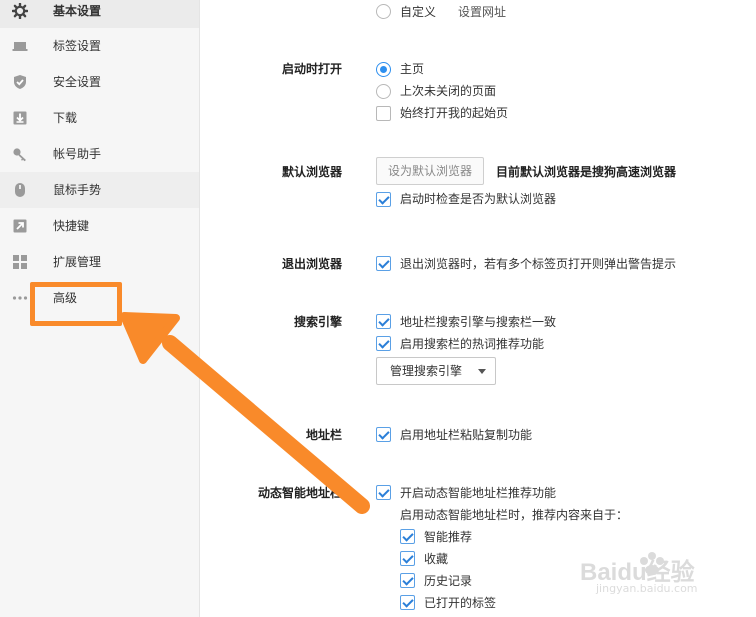  I want to click on search-engine-sync-checkbox, so click(383, 321).